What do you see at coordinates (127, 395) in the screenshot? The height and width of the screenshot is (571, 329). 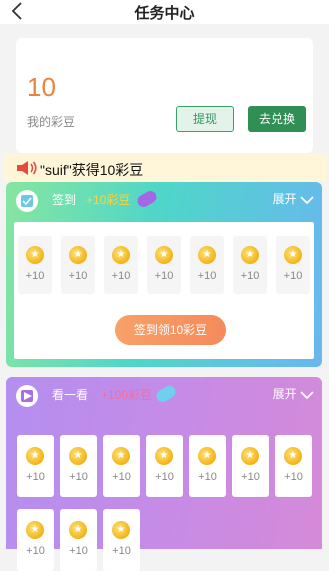 I see `watch-reward: +100彩豆` at bounding box center [127, 395].